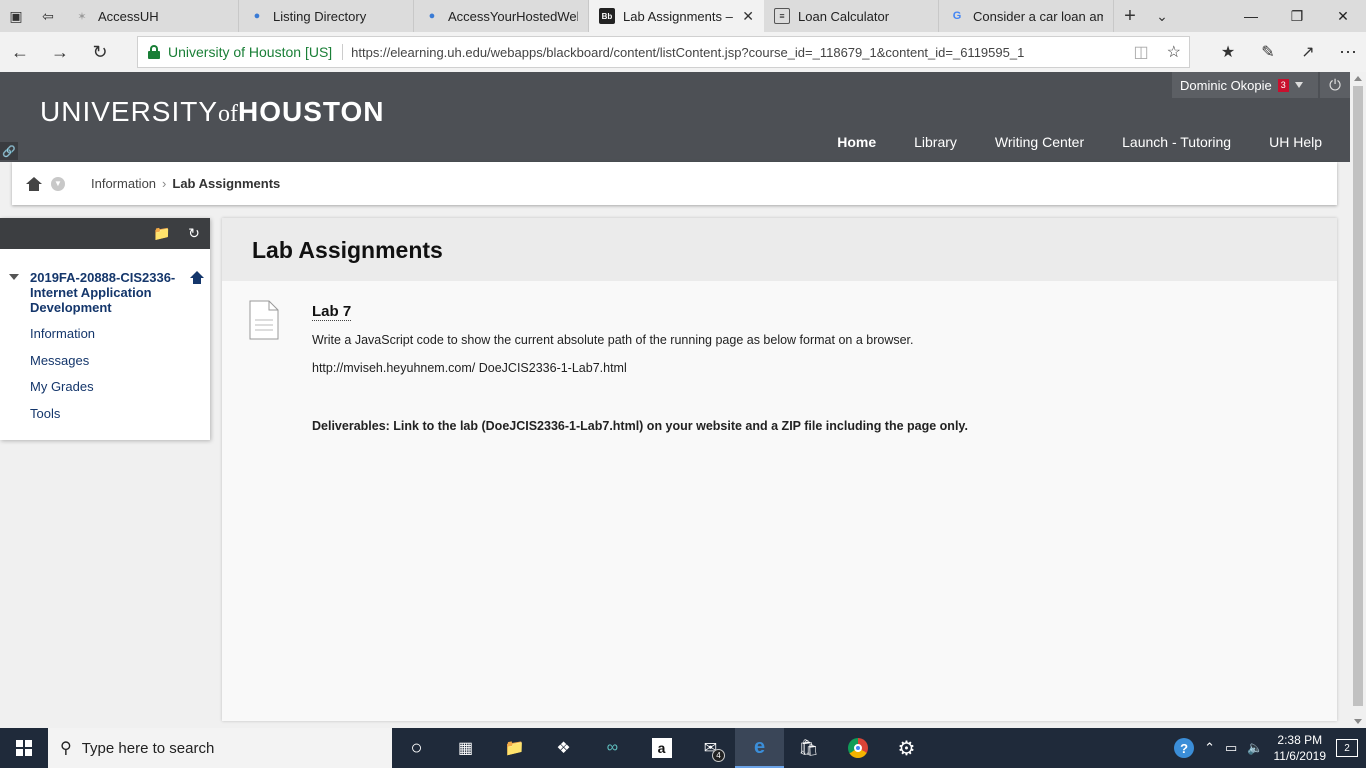  Describe the element at coordinates (48, 16) in the screenshot. I see `tabs-aside-icon: ⇦` at that location.